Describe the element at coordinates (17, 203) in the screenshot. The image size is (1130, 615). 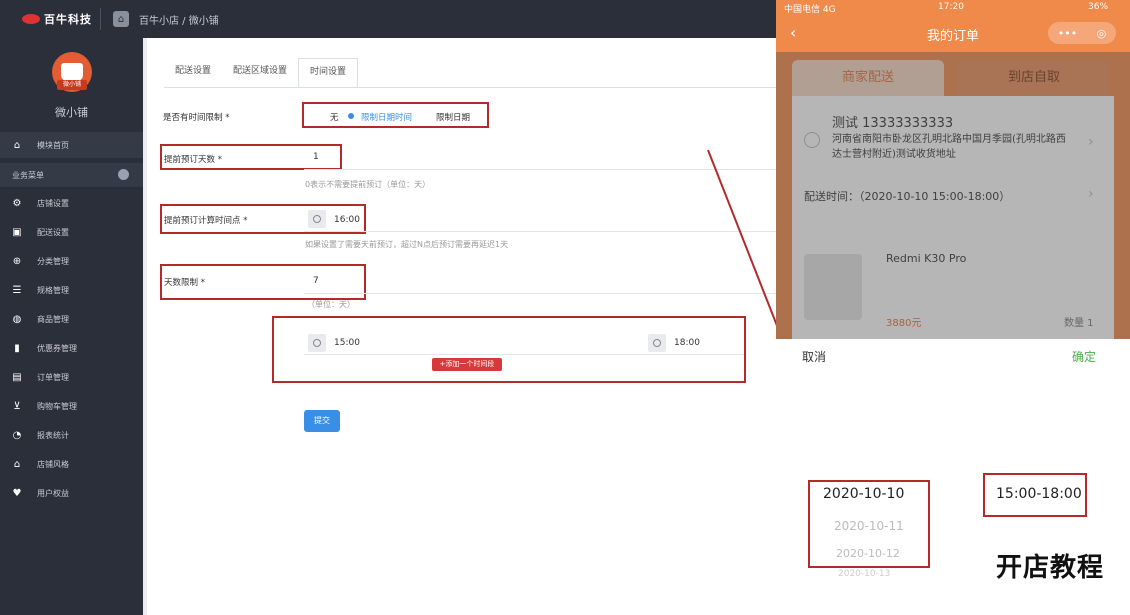
I see `gear-icon: ⚙` at that location.